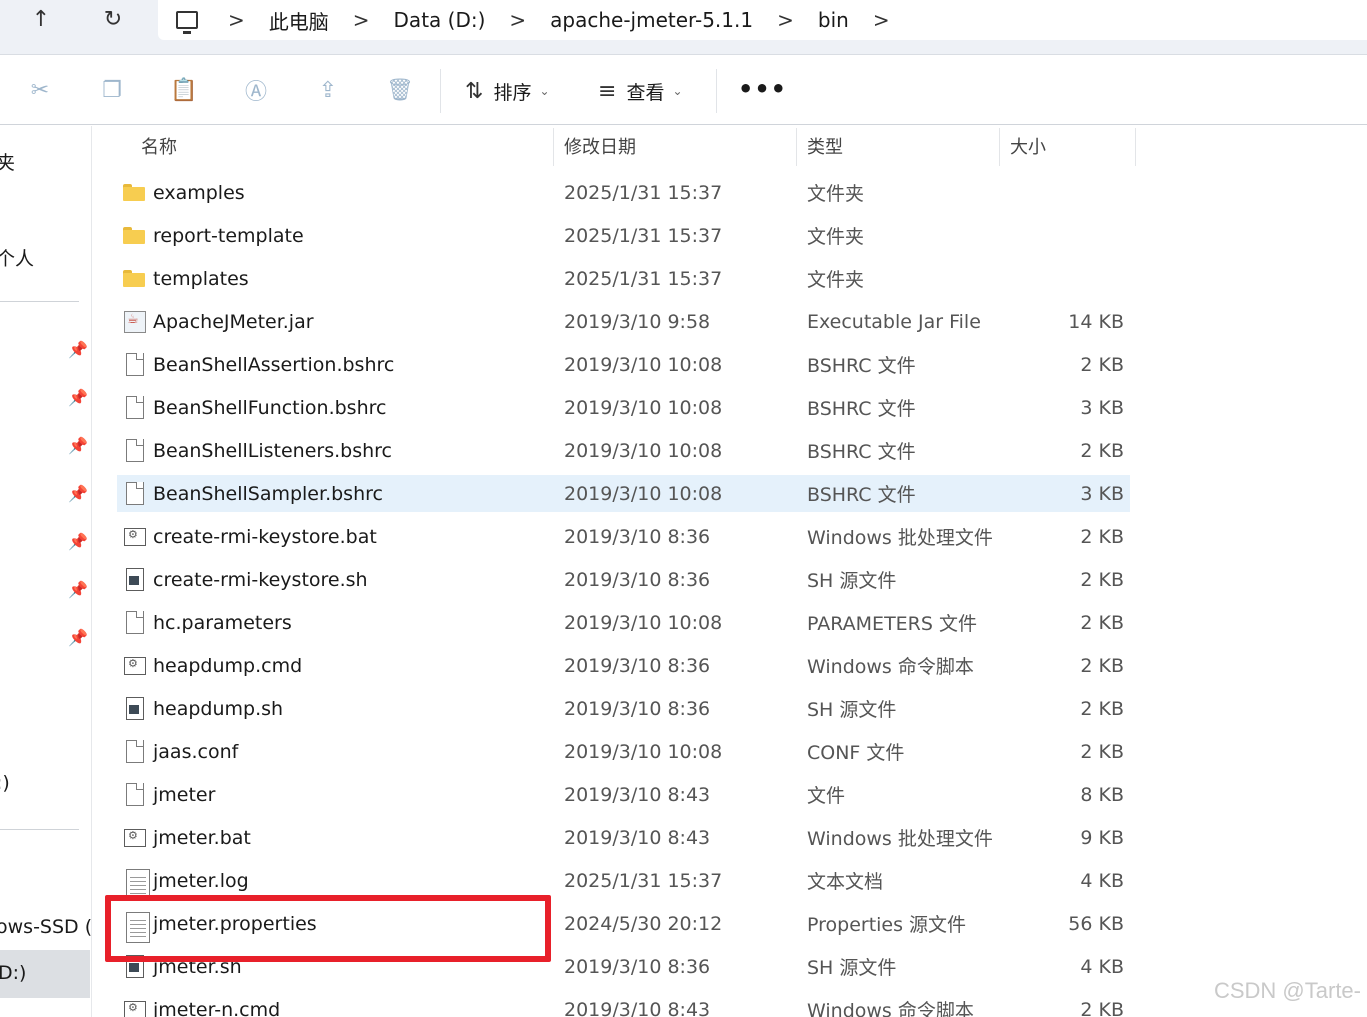 The width and height of the screenshot is (1367, 1017). What do you see at coordinates (45, 974) in the screenshot?
I see `sidebar-item-data-drive: D:)` at bounding box center [45, 974].